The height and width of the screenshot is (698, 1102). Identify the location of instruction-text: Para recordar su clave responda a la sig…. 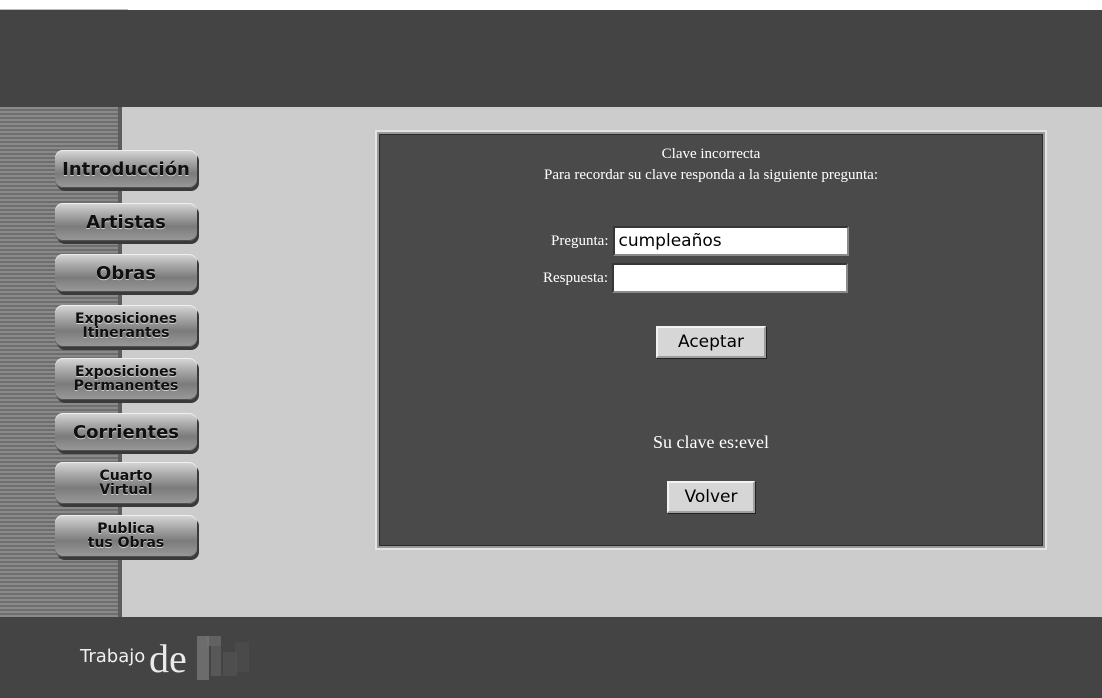
(711, 175).